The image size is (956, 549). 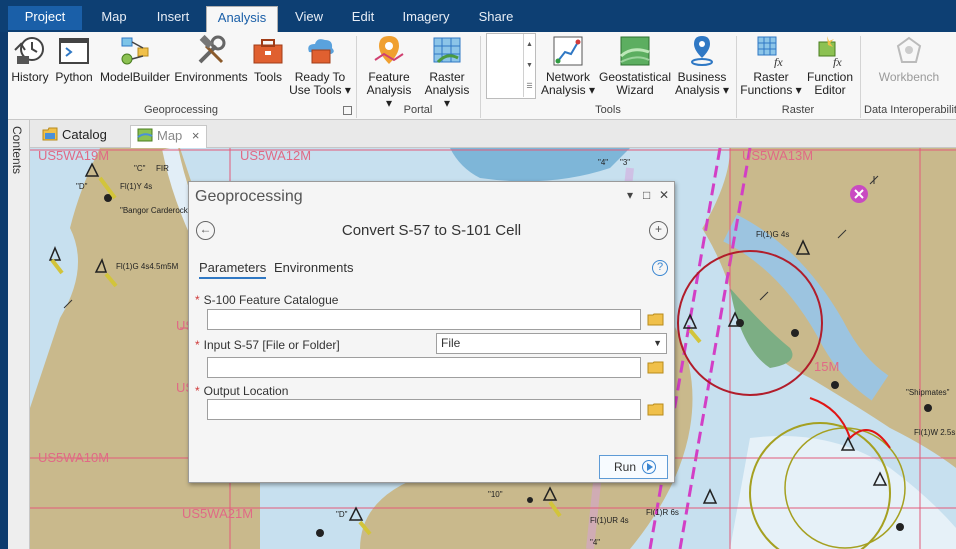 I want to click on business-analysis-button: Business Analysis ▾, so click(x=702, y=65).